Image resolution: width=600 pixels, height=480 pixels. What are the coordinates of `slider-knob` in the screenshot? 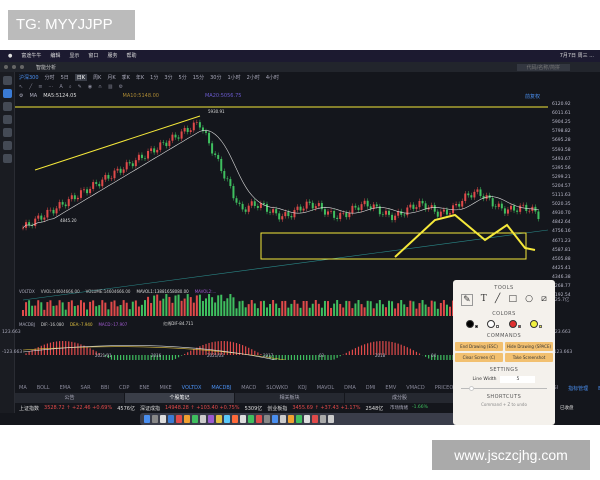 It's located at (471, 388).